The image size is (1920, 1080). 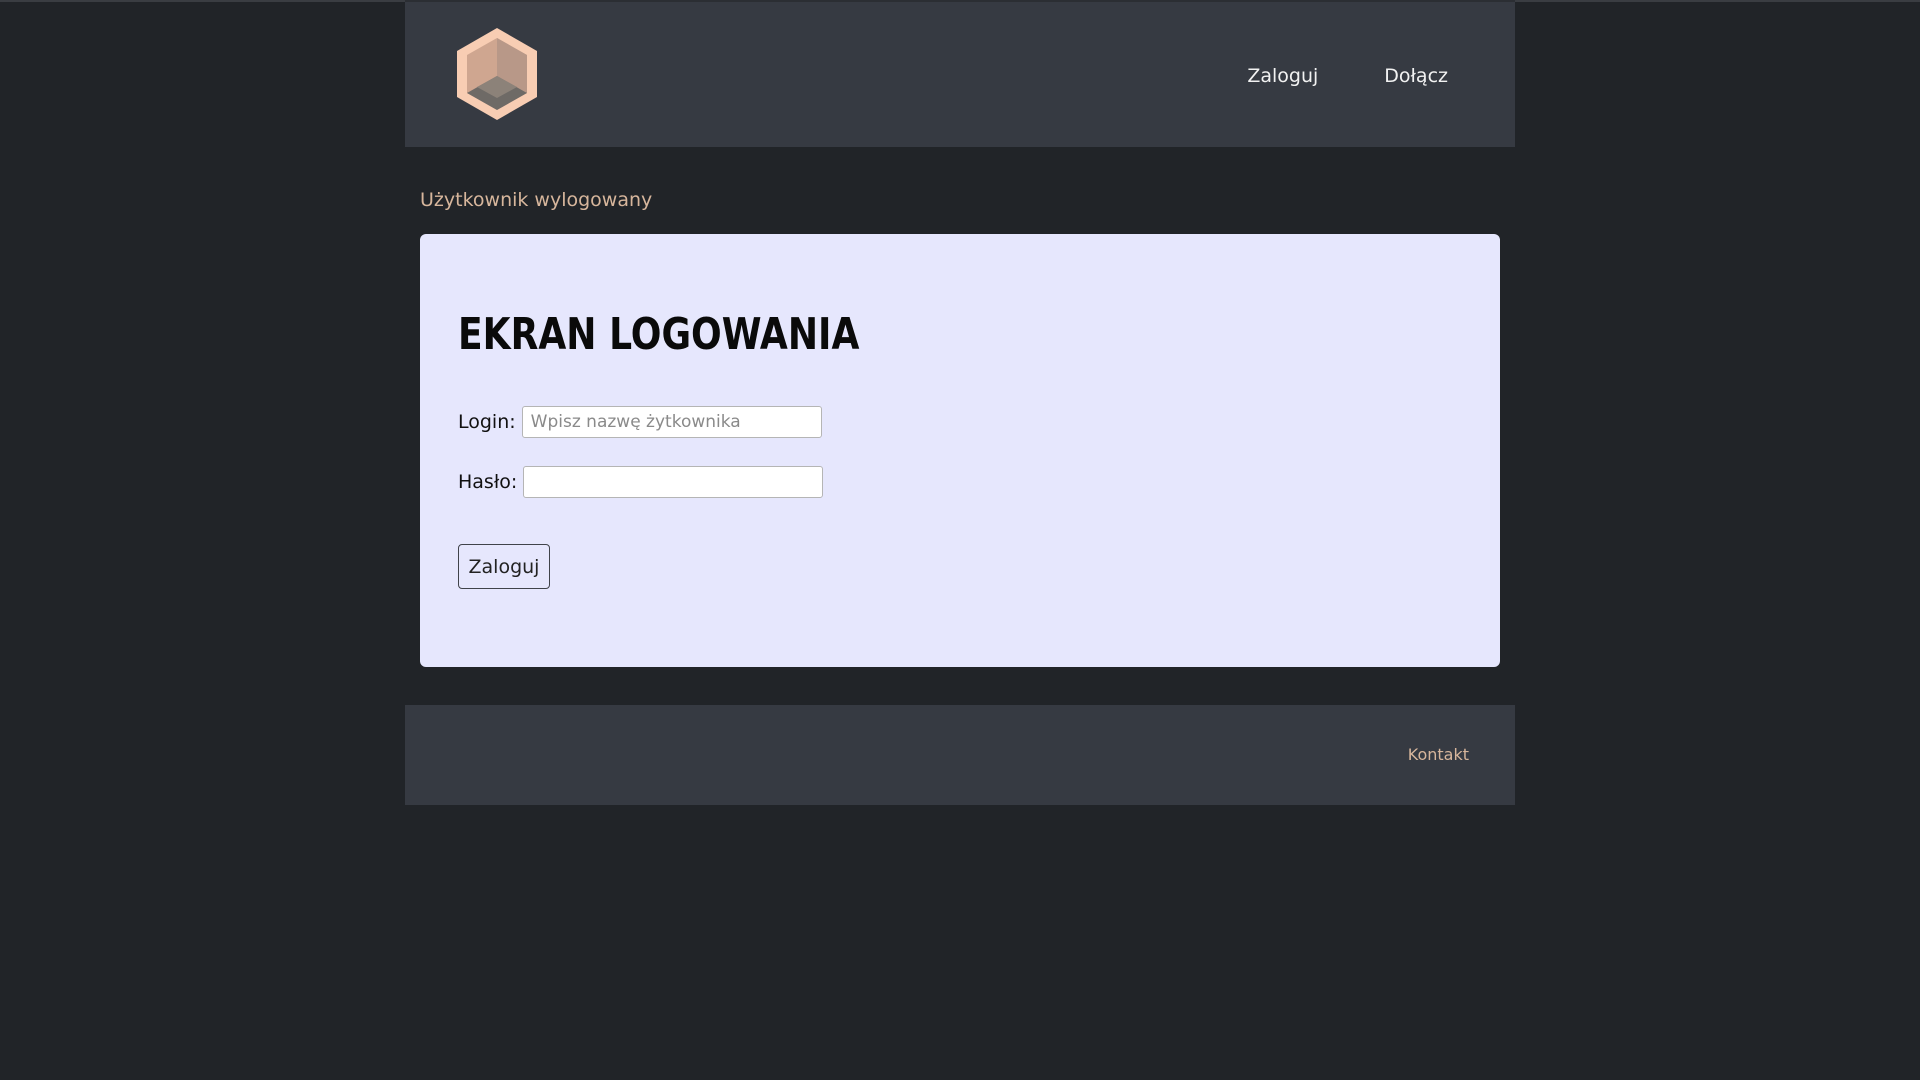 What do you see at coordinates (659, 334) in the screenshot?
I see `page-title: EKRAN LOGOWANIA` at bounding box center [659, 334].